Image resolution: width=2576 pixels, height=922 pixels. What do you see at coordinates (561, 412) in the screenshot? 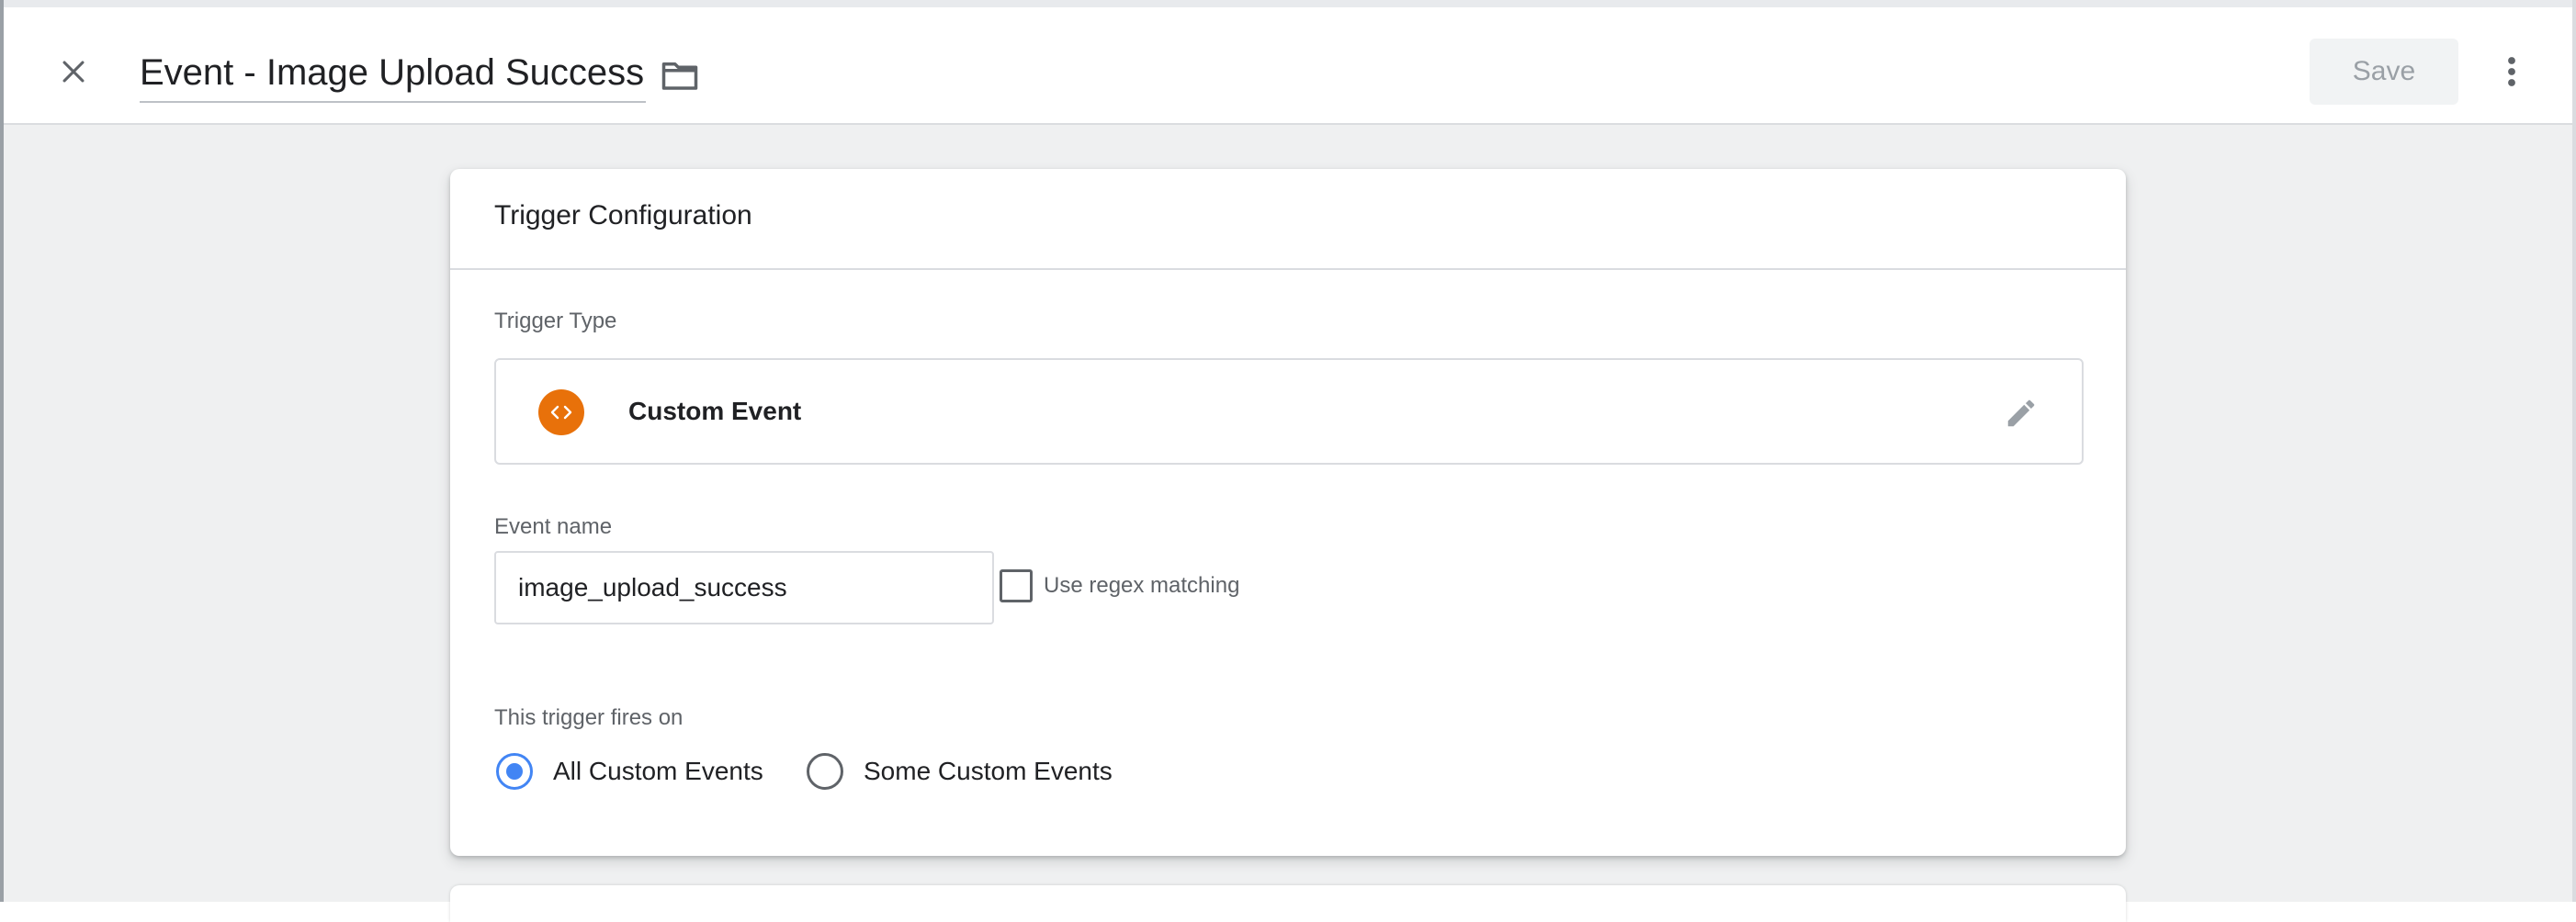
I see `code-brackets-icon` at bounding box center [561, 412].